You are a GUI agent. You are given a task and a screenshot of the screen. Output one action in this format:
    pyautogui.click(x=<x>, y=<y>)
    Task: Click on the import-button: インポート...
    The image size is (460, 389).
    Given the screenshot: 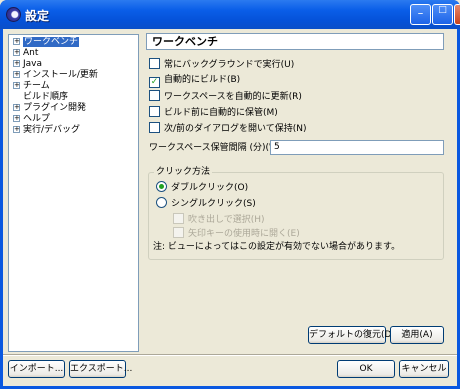 What is the action you would take?
    pyautogui.click(x=36, y=369)
    